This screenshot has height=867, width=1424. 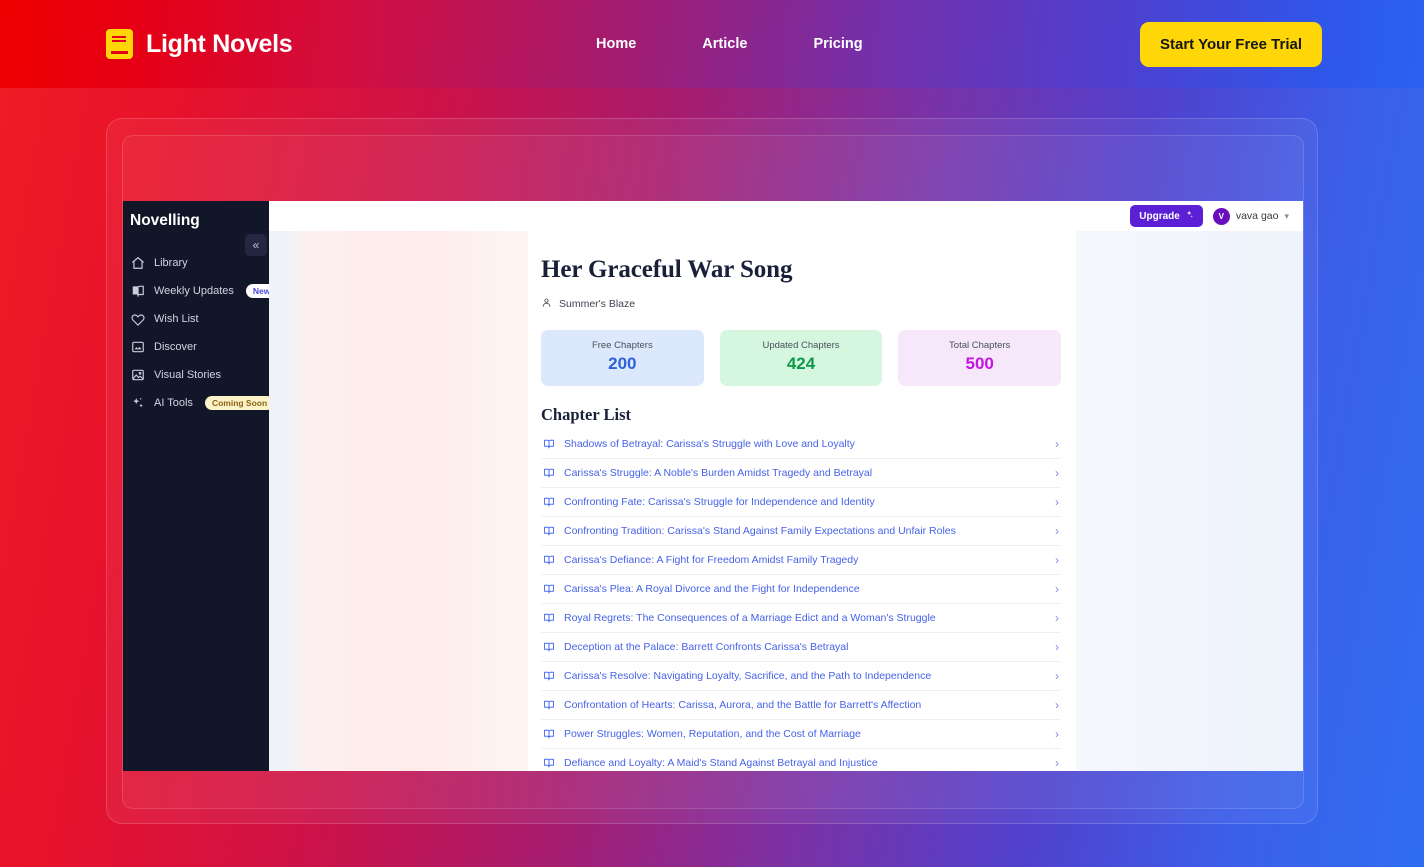 What do you see at coordinates (786, 216) in the screenshot?
I see `app-topbar: Upgrade V vava gao ▾` at bounding box center [786, 216].